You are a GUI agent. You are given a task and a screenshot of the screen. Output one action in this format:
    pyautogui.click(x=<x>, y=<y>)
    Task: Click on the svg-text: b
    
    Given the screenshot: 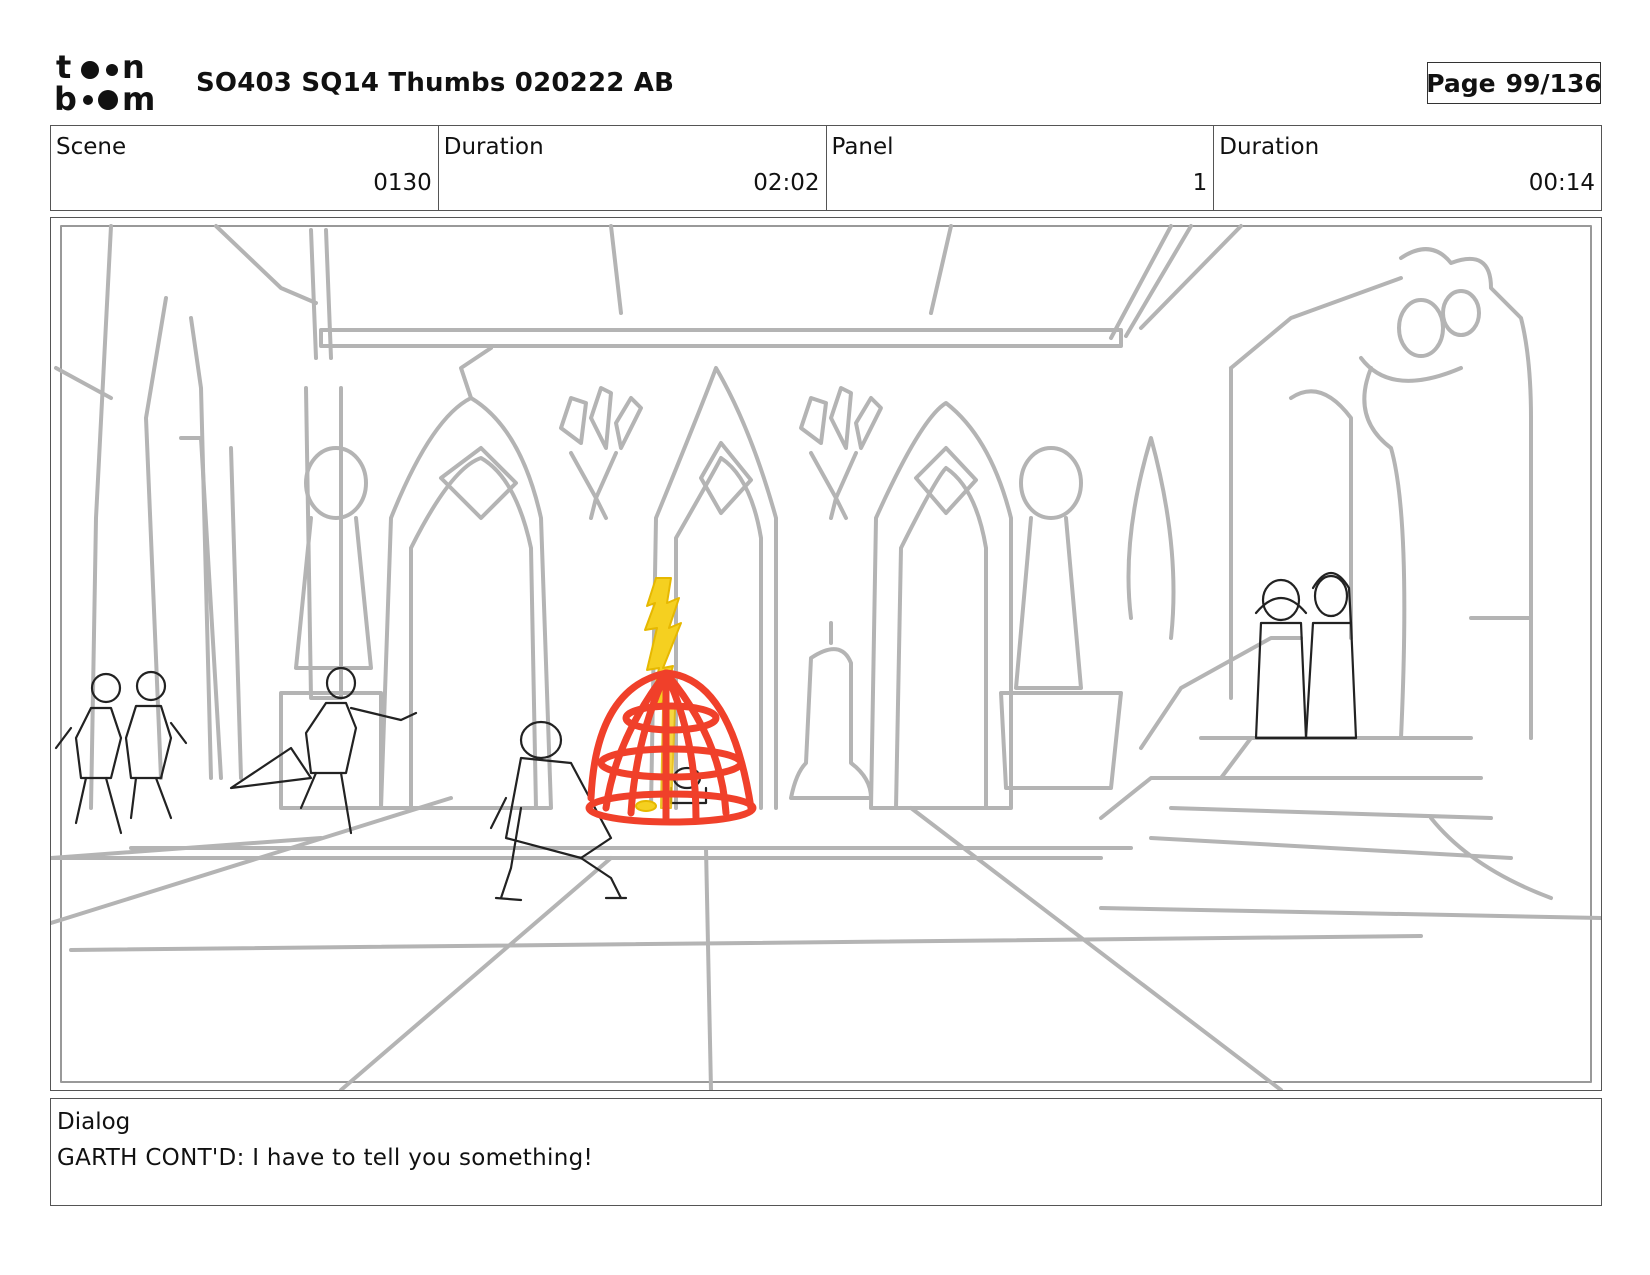 What is the action you would take?
    pyautogui.click(x=65, y=97)
    